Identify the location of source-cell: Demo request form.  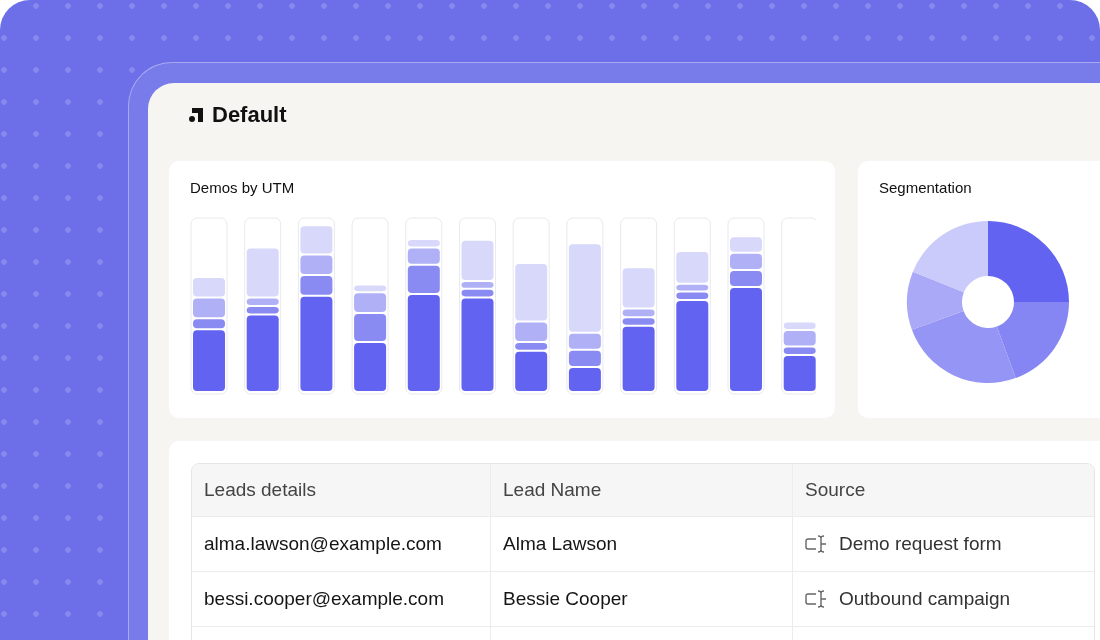
(920, 544).